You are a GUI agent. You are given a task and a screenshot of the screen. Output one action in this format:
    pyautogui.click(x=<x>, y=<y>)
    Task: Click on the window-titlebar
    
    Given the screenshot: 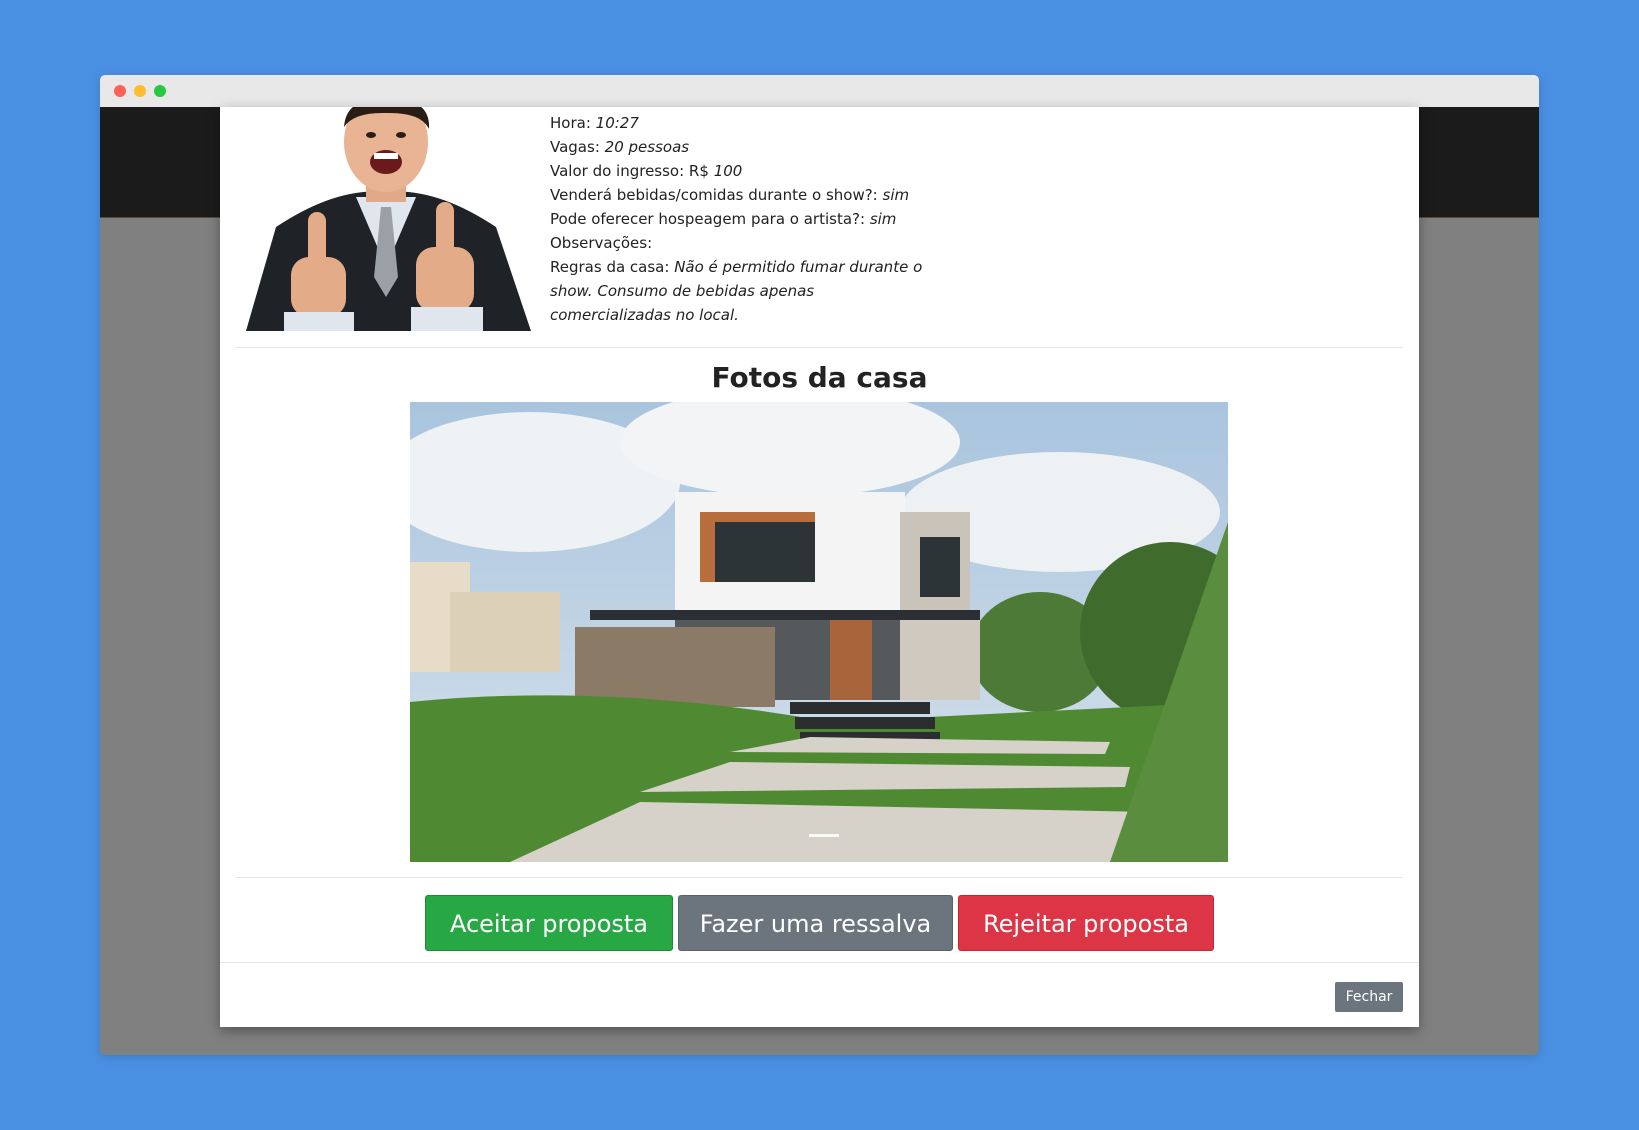 What is the action you would take?
    pyautogui.click(x=819, y=91)
    